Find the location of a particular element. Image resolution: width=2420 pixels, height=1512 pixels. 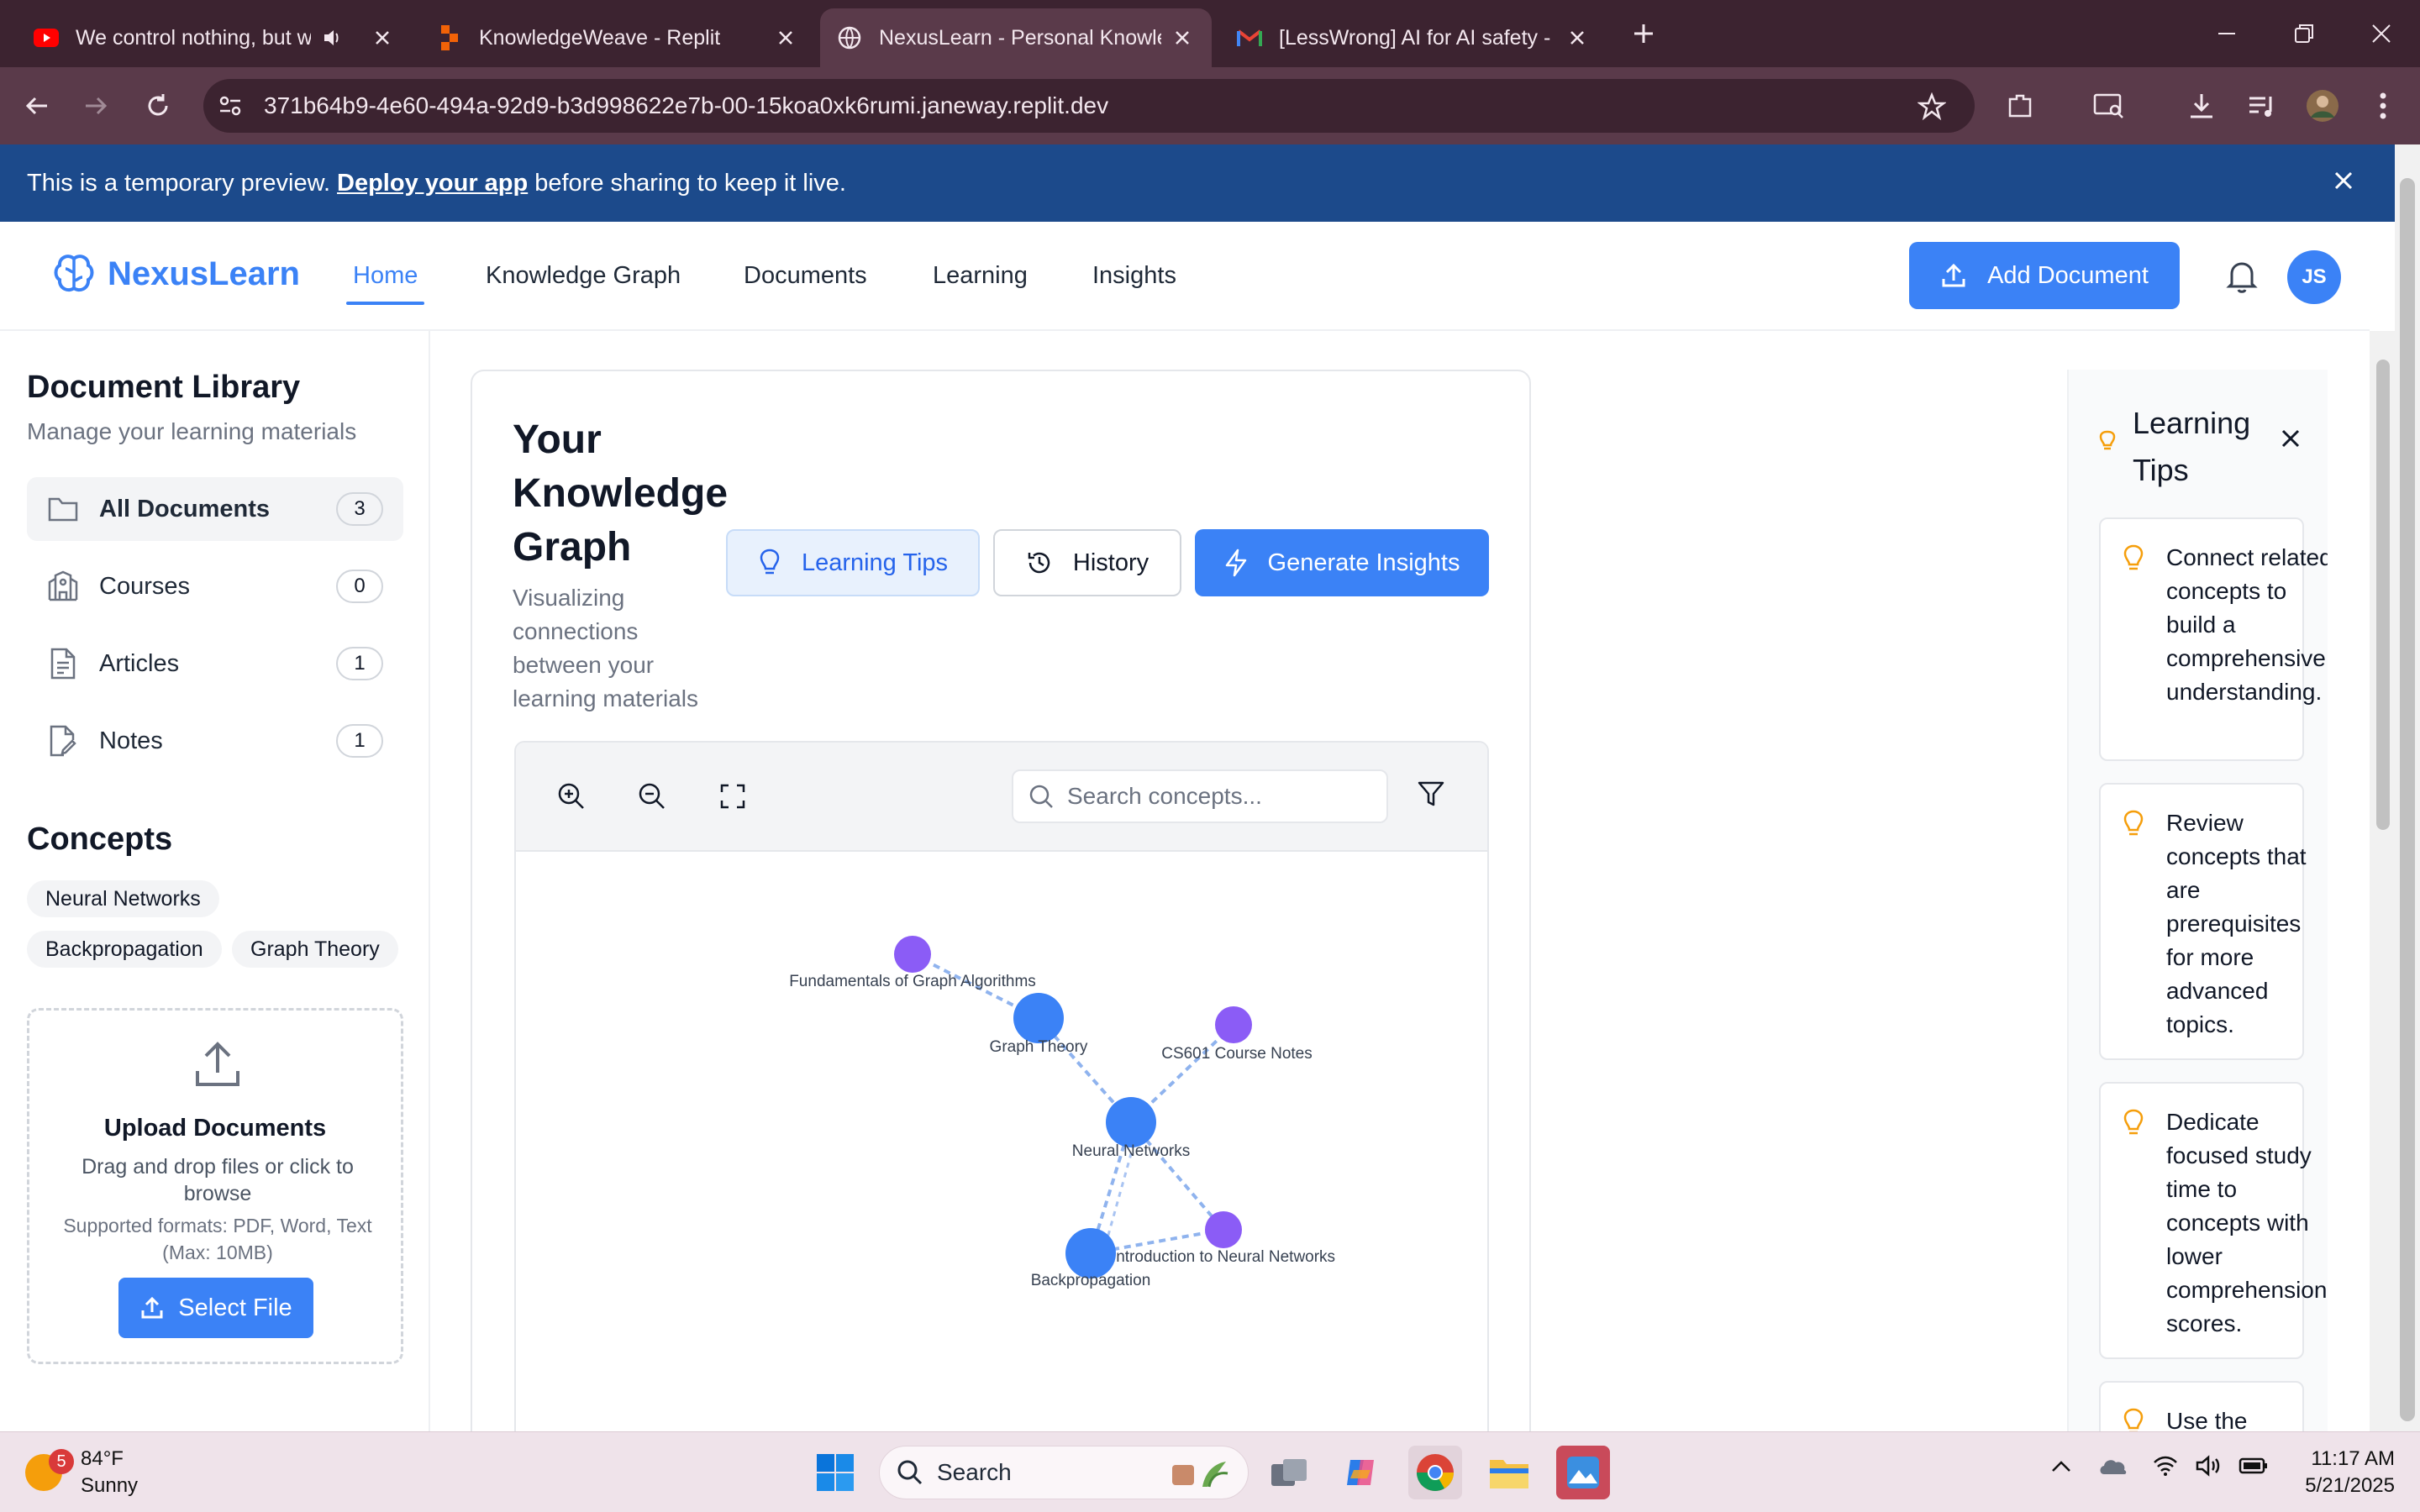

file-explorer-icon is located at coordinates (1509, 1472).